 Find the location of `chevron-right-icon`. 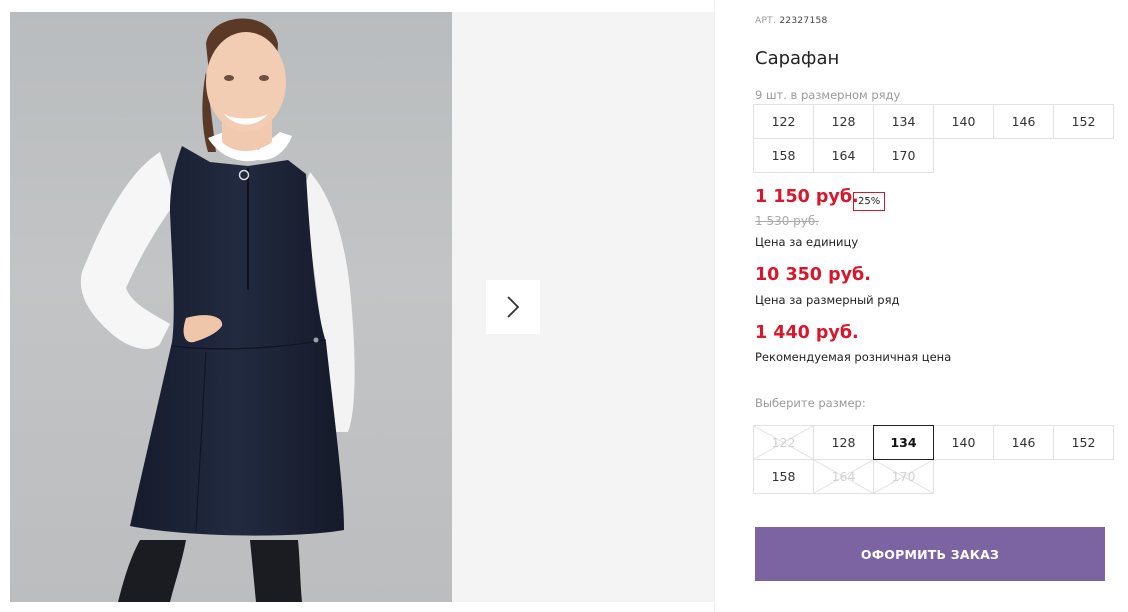

chevron-right-icon is located at coordinates (513, 307).